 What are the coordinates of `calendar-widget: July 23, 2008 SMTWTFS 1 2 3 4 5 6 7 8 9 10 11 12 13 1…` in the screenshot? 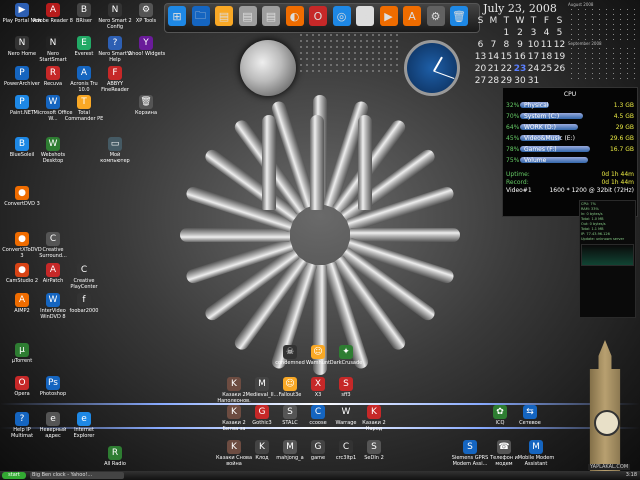 It's located at (520, 44).